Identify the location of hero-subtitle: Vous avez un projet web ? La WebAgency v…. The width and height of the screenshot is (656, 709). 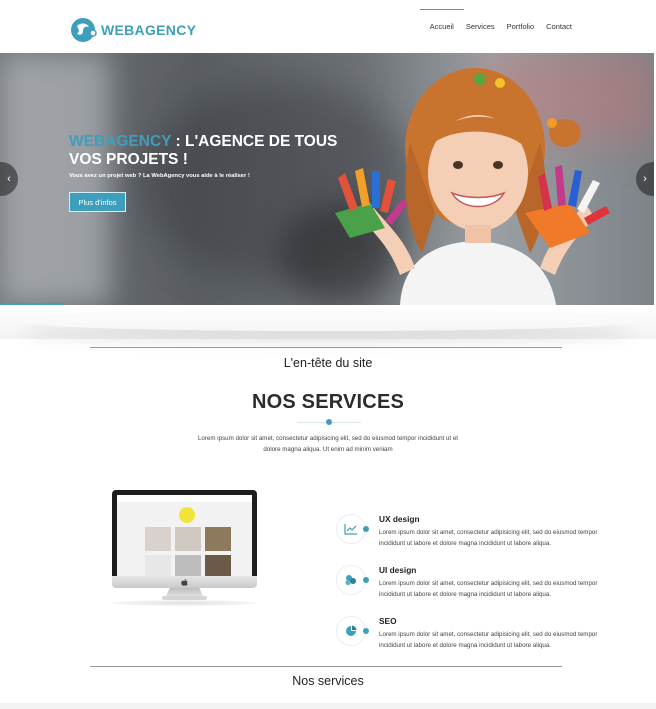
(159, 176).